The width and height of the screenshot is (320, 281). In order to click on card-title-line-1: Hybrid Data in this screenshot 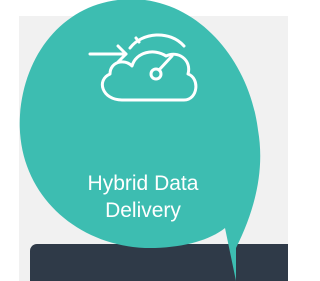, I will do `click(143, 183)`.